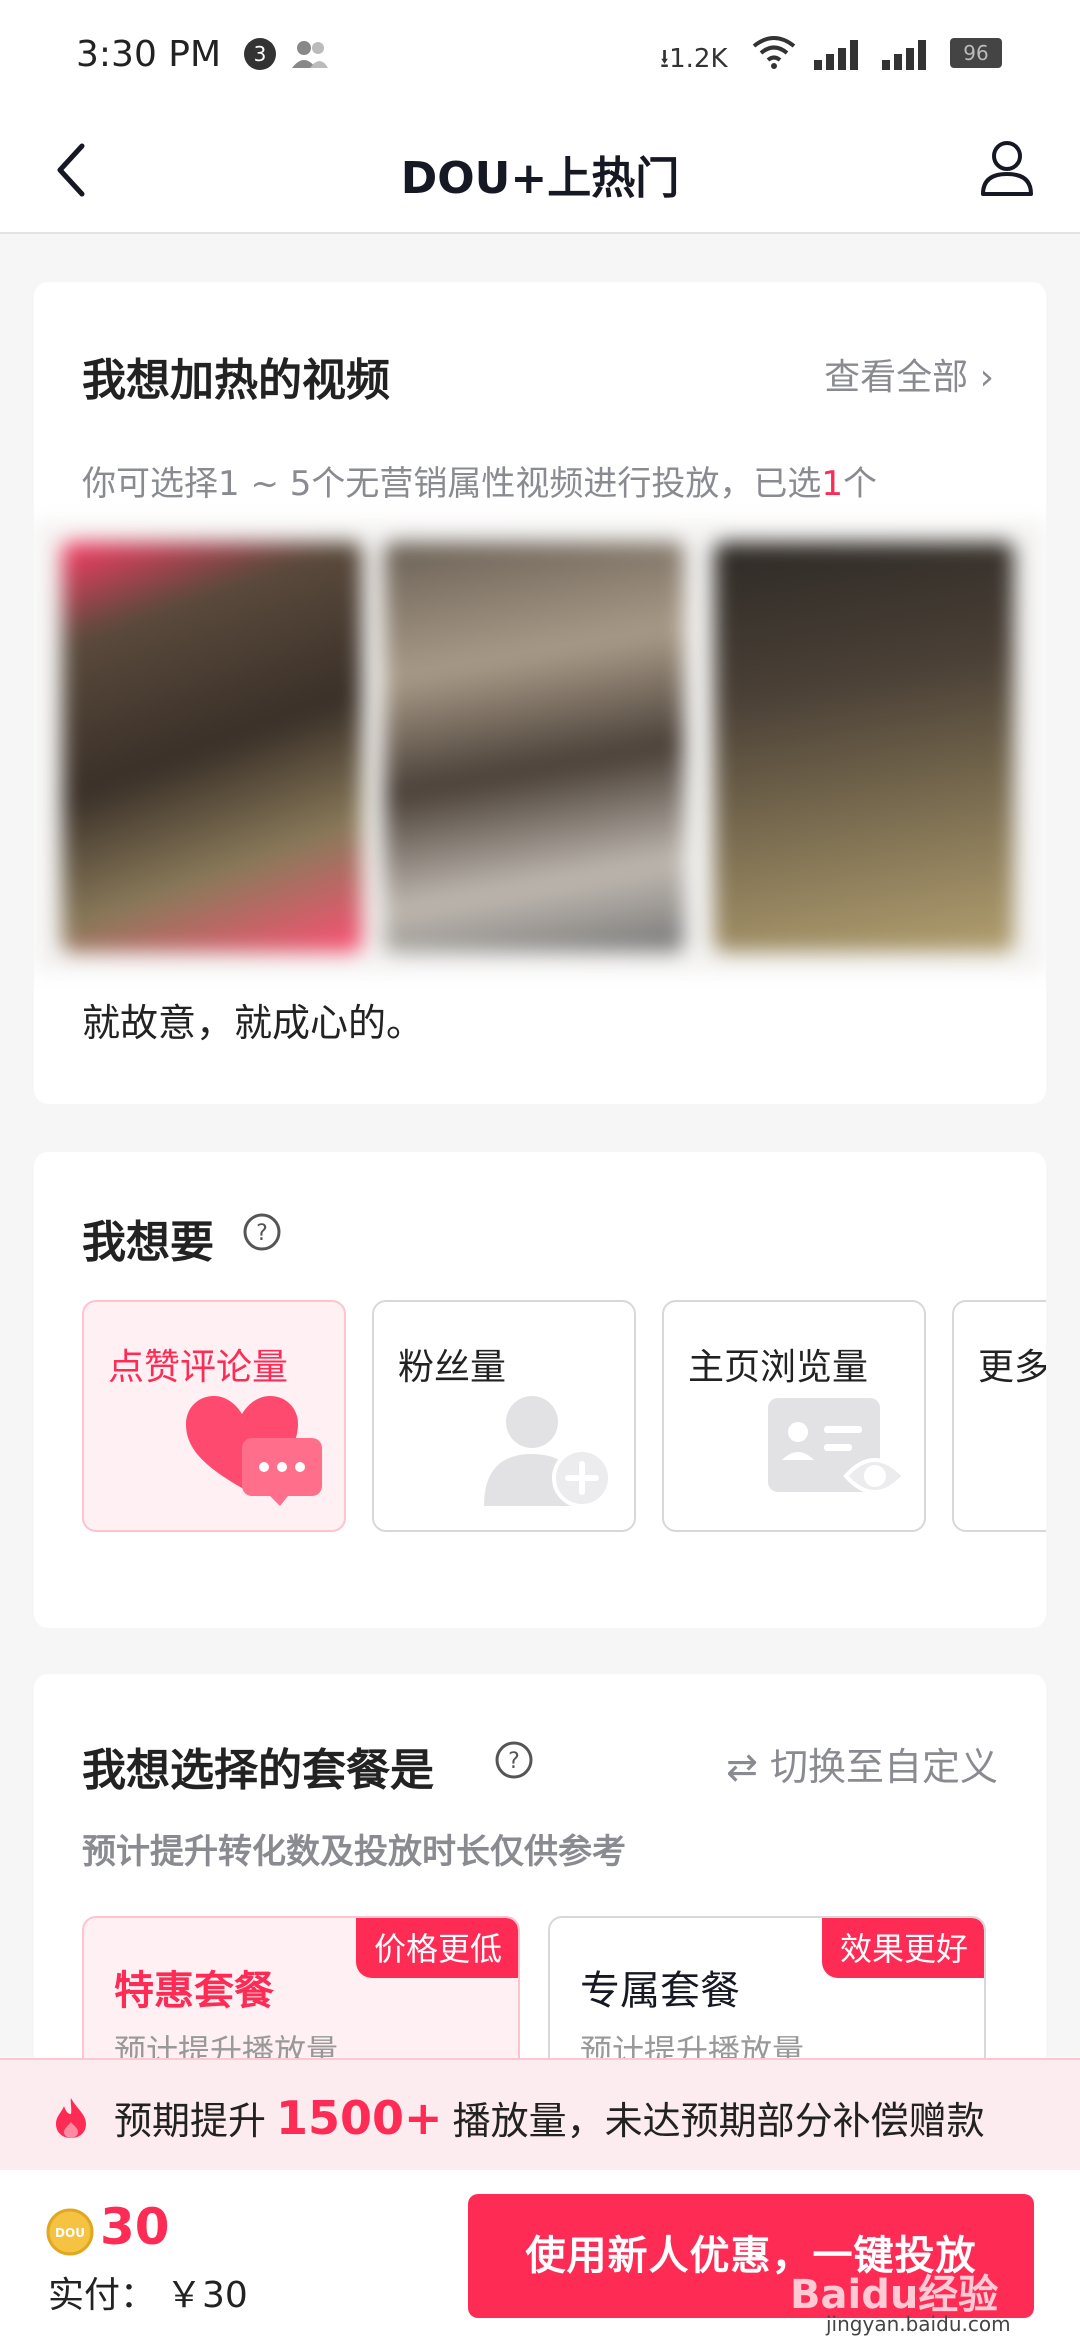 The image size is (1080, 2340). I want to click on swap-icon: ⇄, so click(742, 1767).